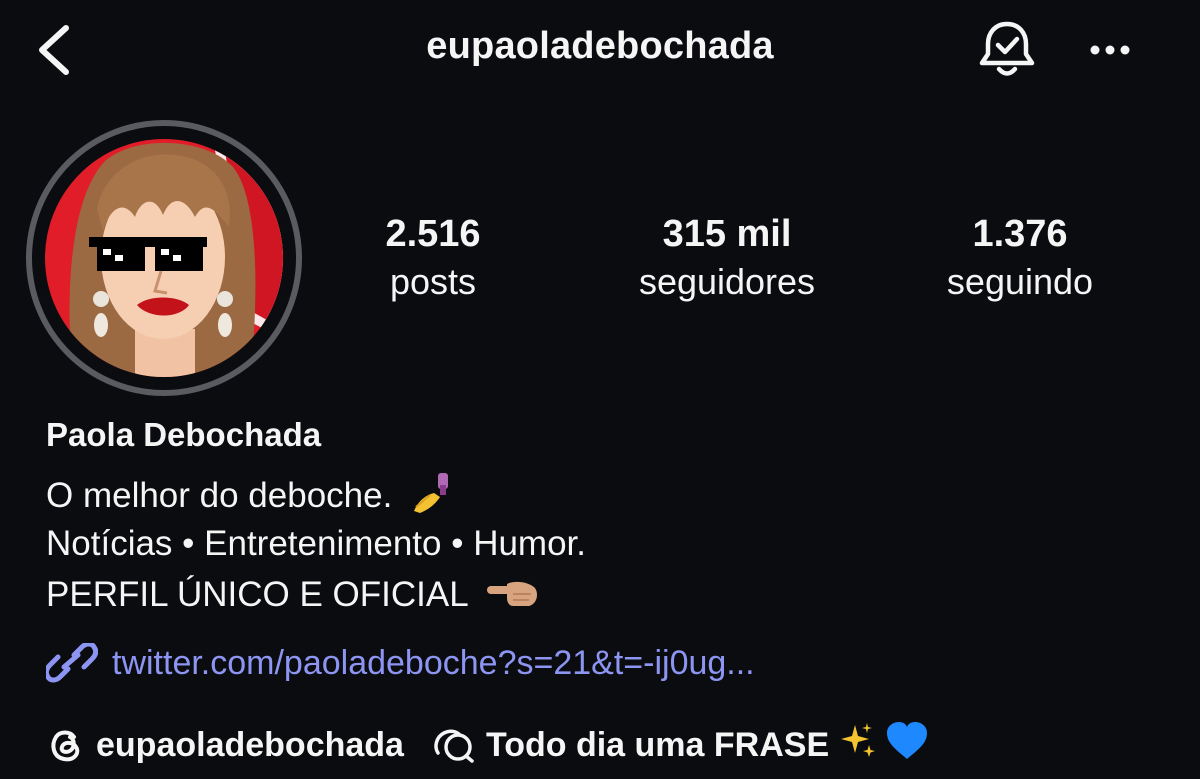 The height and width of the screenshot is (779, 1200). I want to click on avatar, so click(164, 258).